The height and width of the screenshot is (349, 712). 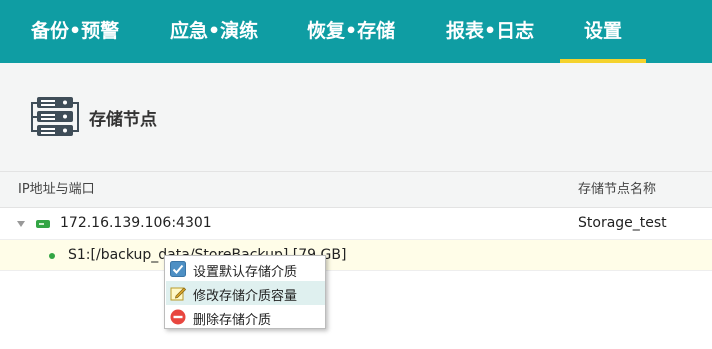 I want to click on context-menu: 设置默认存储介质 修改存储介质容量 删除存储介质, so click(x=245, y=292).